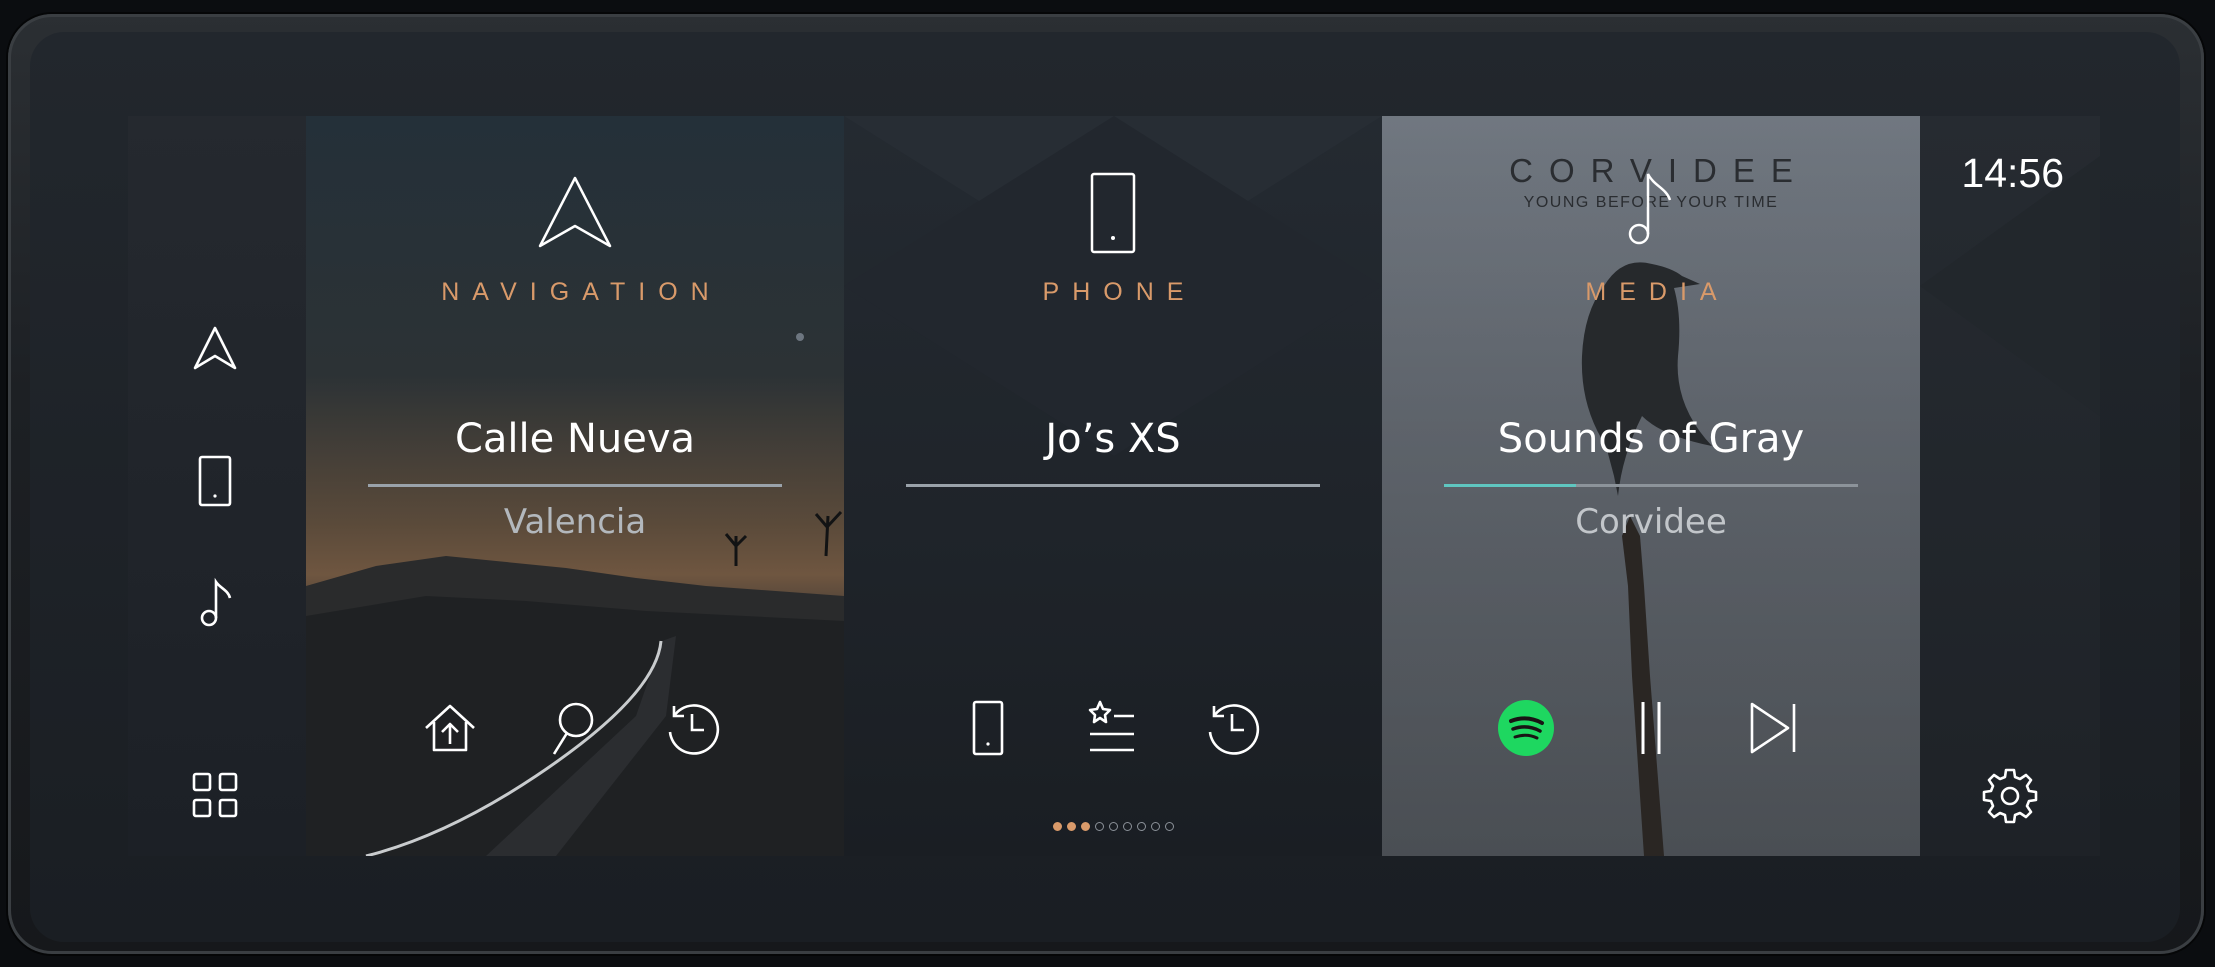  What do you see at coordinates (2010, 486) in the screenshot?
I see `right-column: 14:56` at bounding box center [2010, 486].